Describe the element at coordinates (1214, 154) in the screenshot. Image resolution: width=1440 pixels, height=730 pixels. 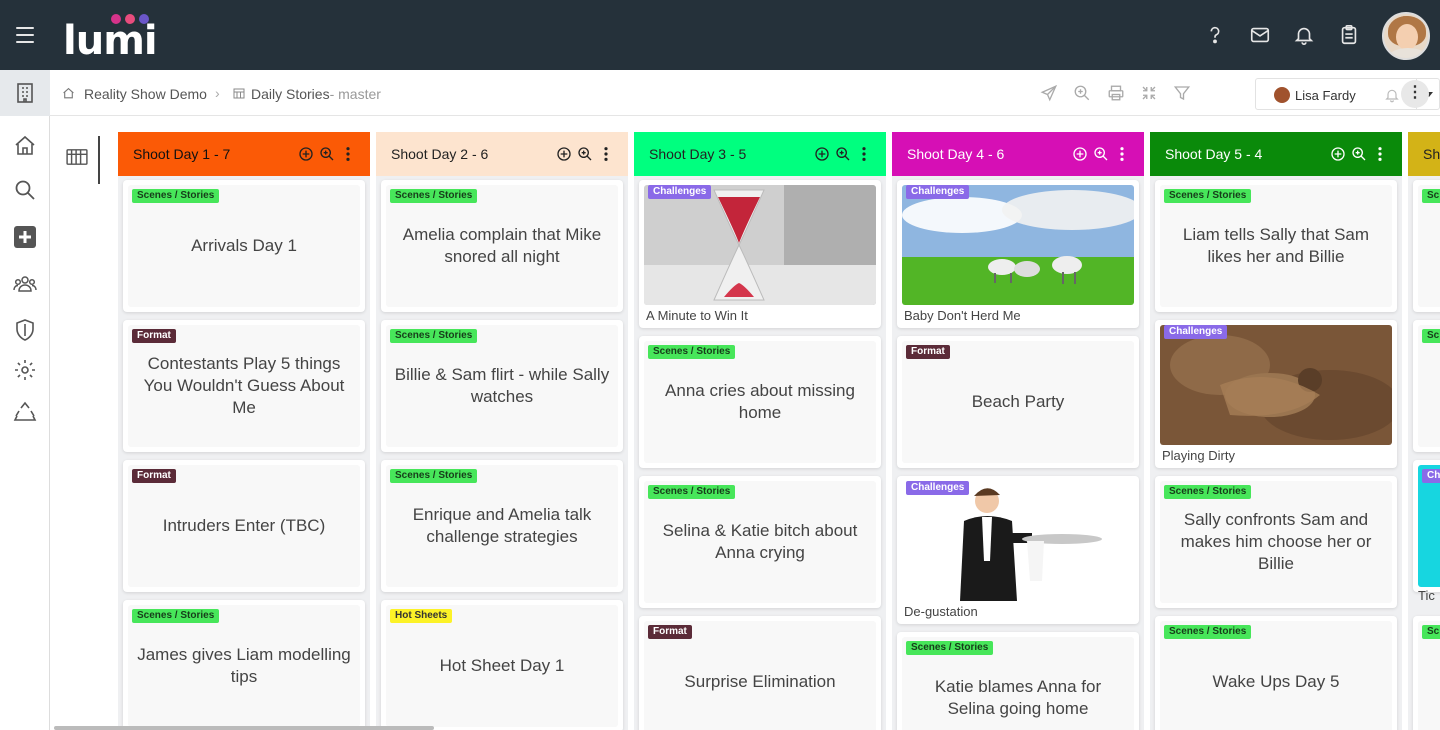
I see `column-title: Shoot Day 5 - 4` at that location.